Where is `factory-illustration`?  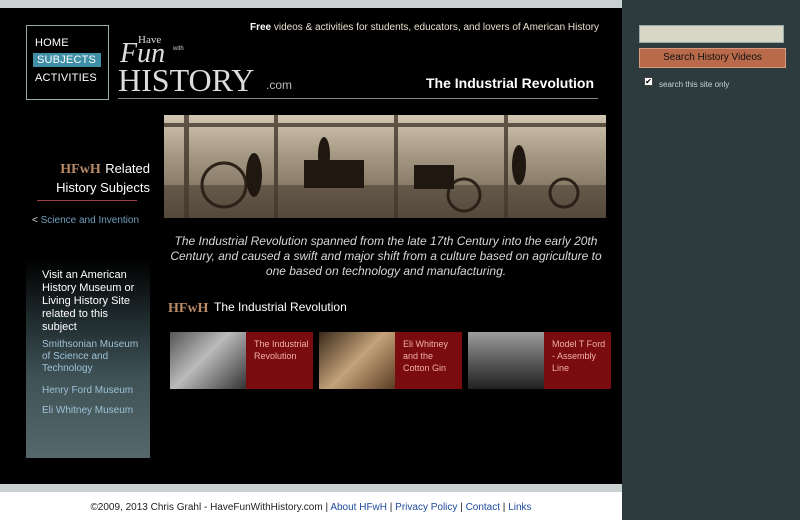
factory-illustration is located at coordinates (385, 166).